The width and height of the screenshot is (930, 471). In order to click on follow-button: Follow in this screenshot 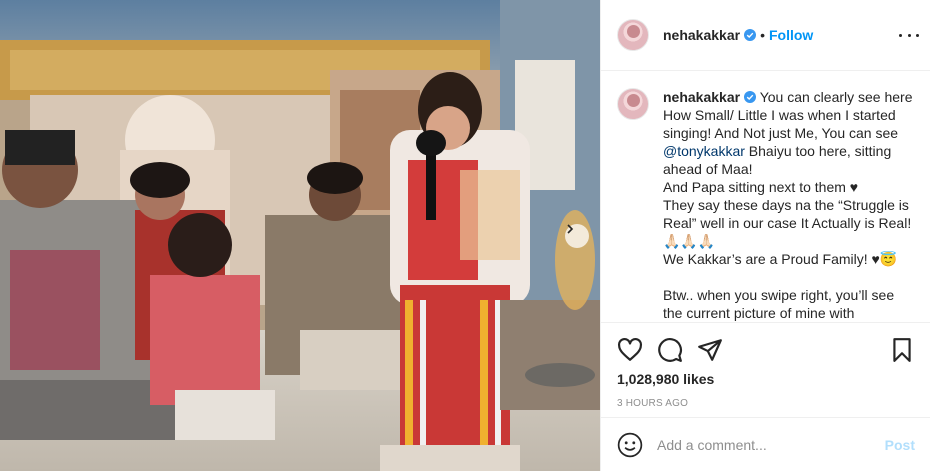, I will do `click(791, 35)`.